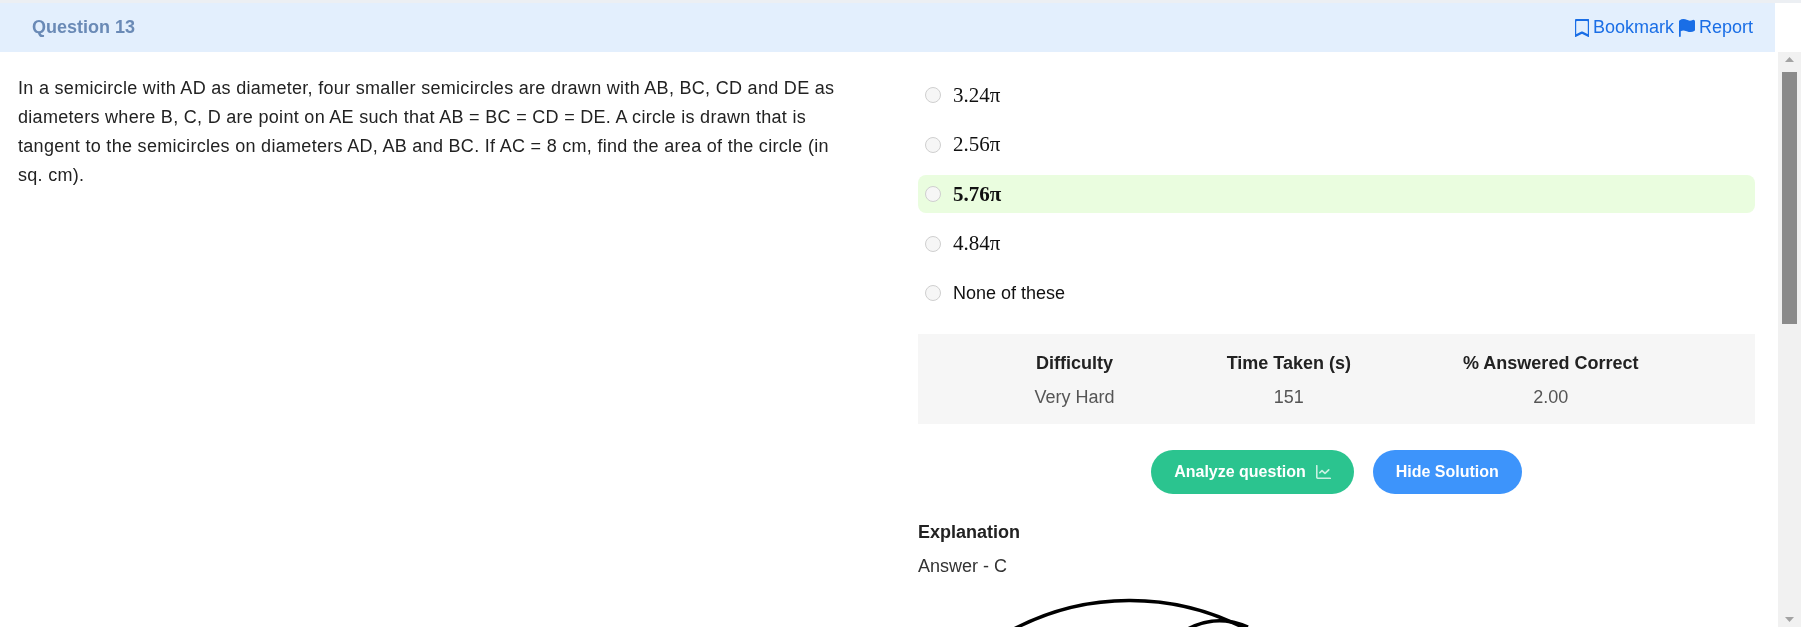 Image resolution: width=1801 pixels, height=627 pixels. What do you see at coordinates (1551, 397) in the screenshot?
I see `stats-value: 2.00` at bounding box center [1551, 397].